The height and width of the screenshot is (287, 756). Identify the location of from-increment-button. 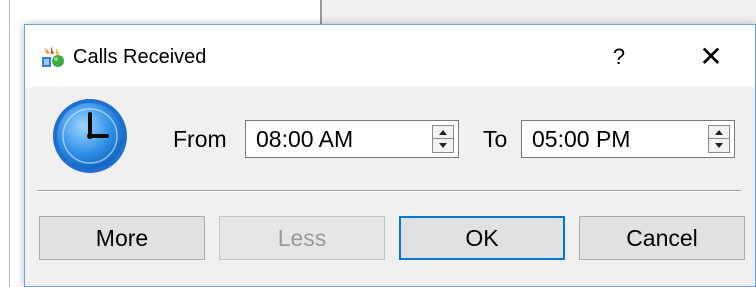
(443, 132).